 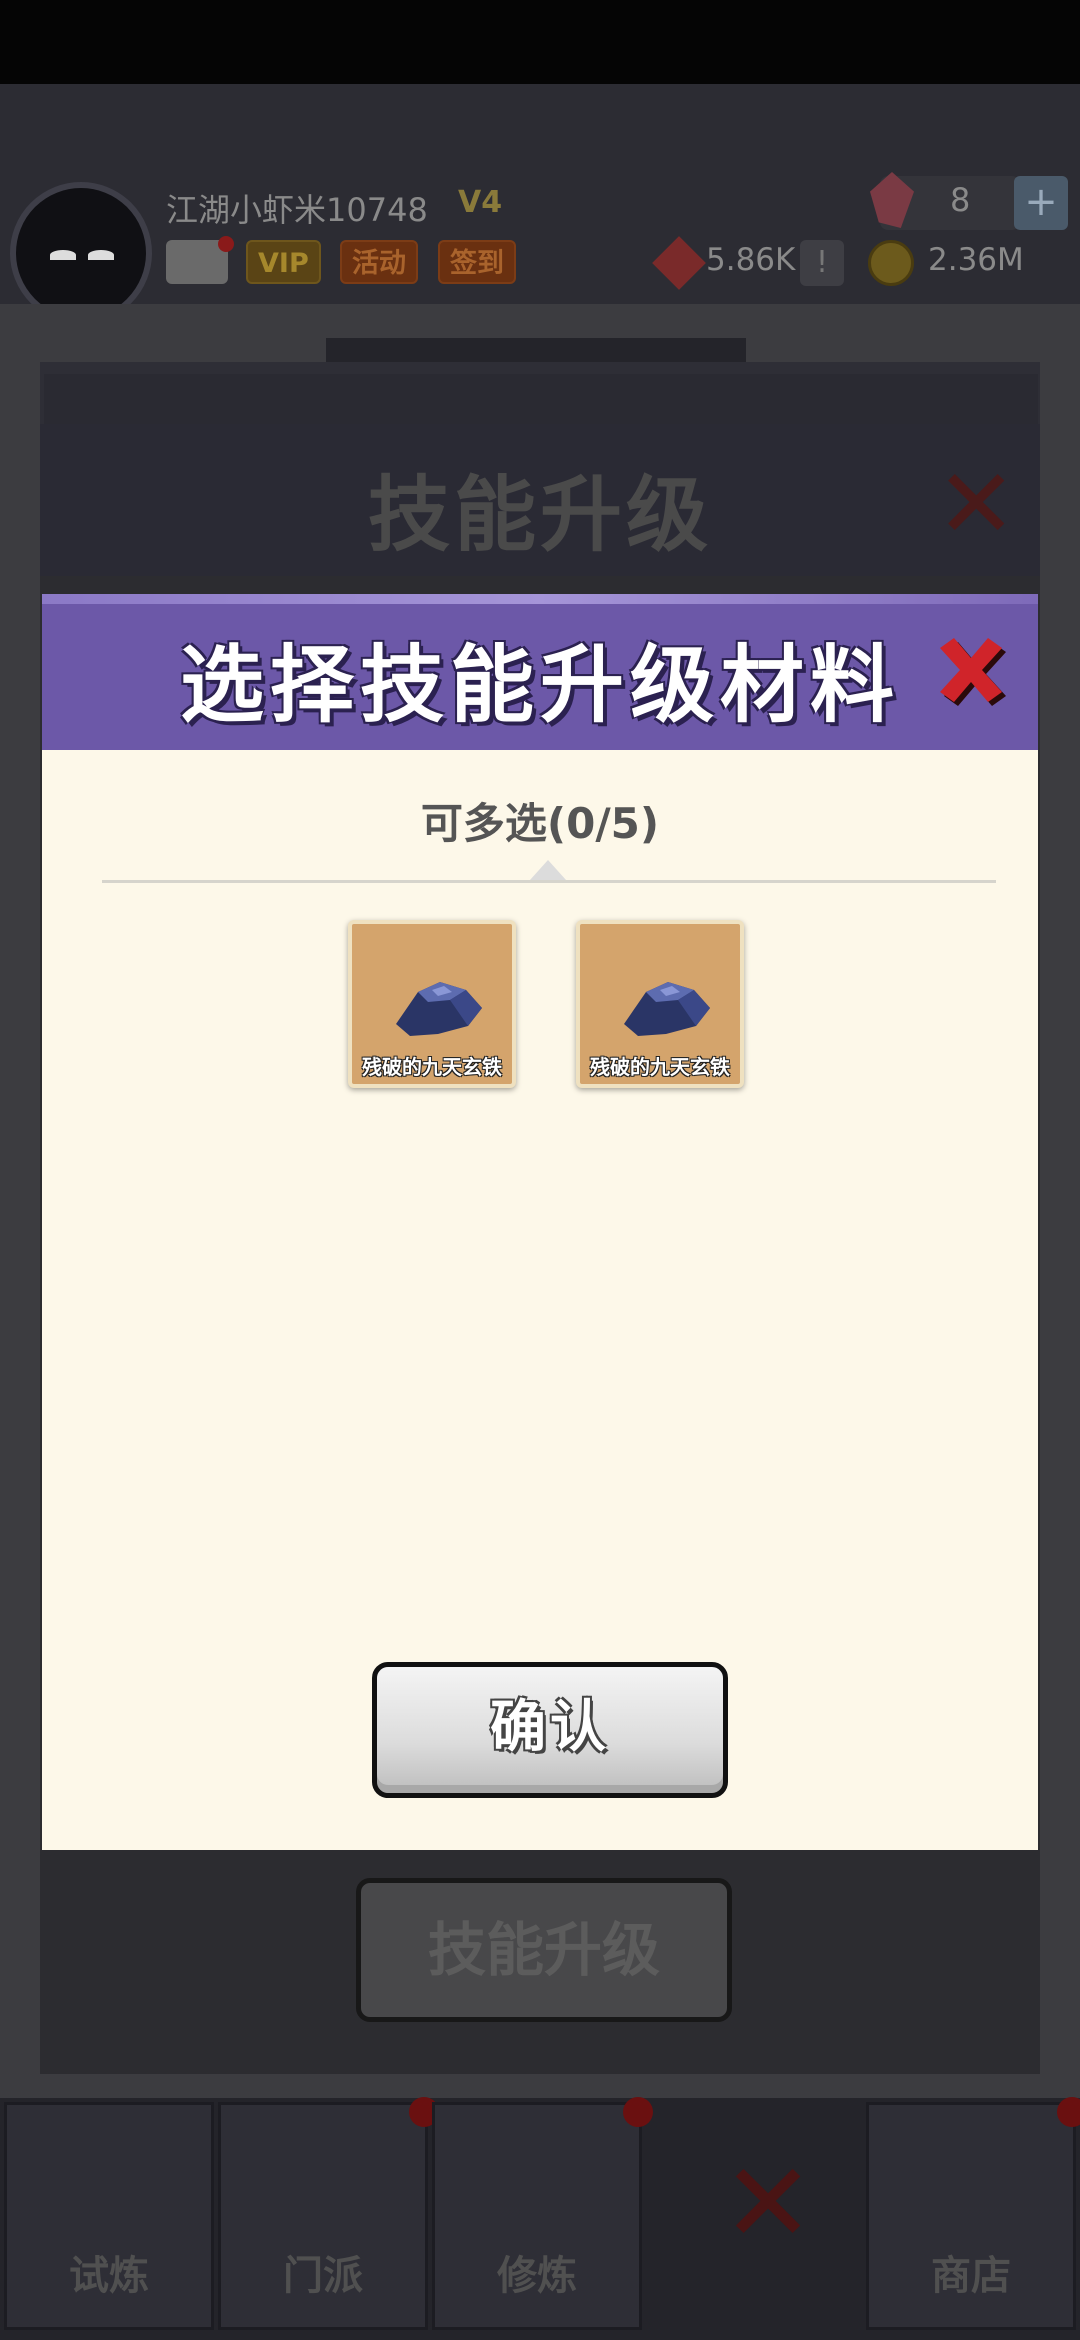 I want to click on nav-item-trial: 试炼, so click(x=109, y=2216).